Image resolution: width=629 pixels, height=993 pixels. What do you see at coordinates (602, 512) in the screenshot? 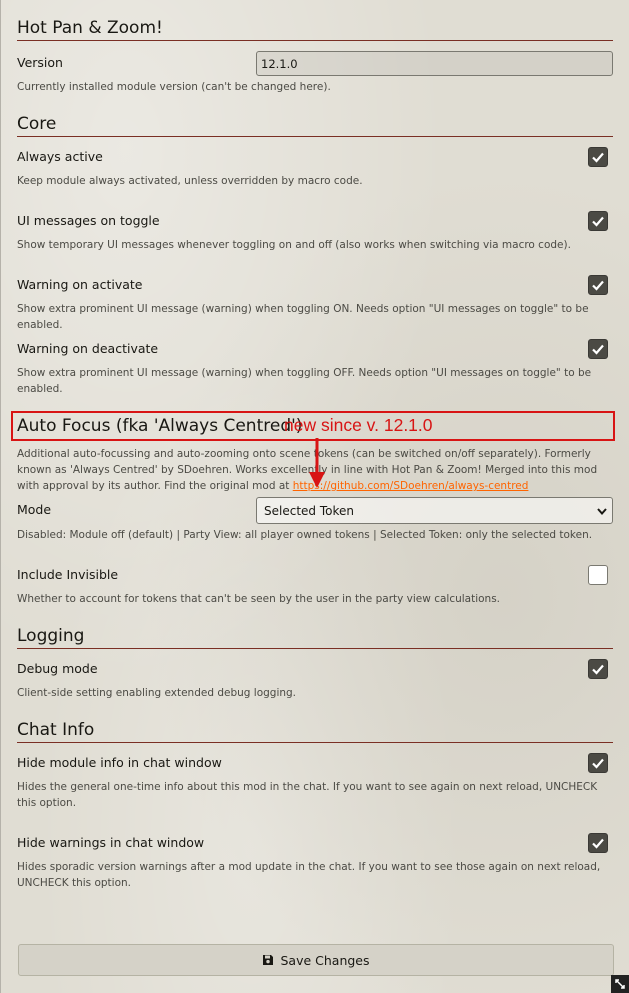
I see `chevron-down-icon` at bounding box center [602, 512].